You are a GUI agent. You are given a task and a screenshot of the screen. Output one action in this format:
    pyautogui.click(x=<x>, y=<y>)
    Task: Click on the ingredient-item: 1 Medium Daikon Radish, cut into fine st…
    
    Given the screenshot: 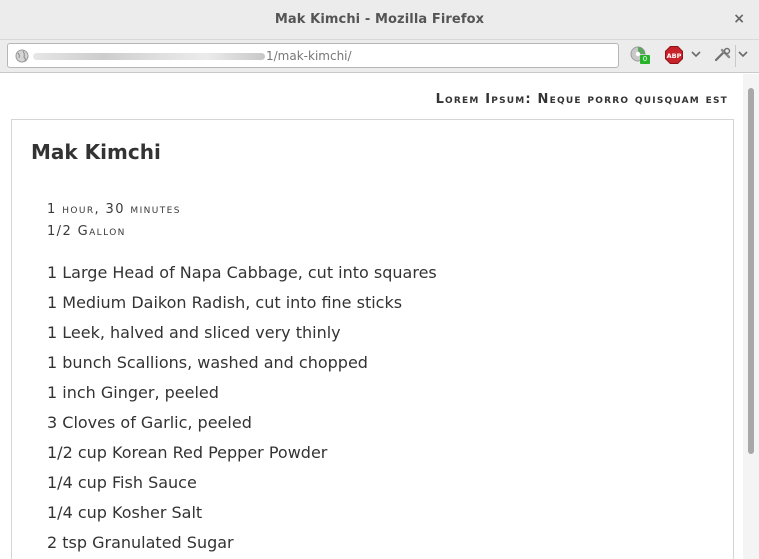 What is the action you would take?
    pyautogui.click(x=225, y=302)
    